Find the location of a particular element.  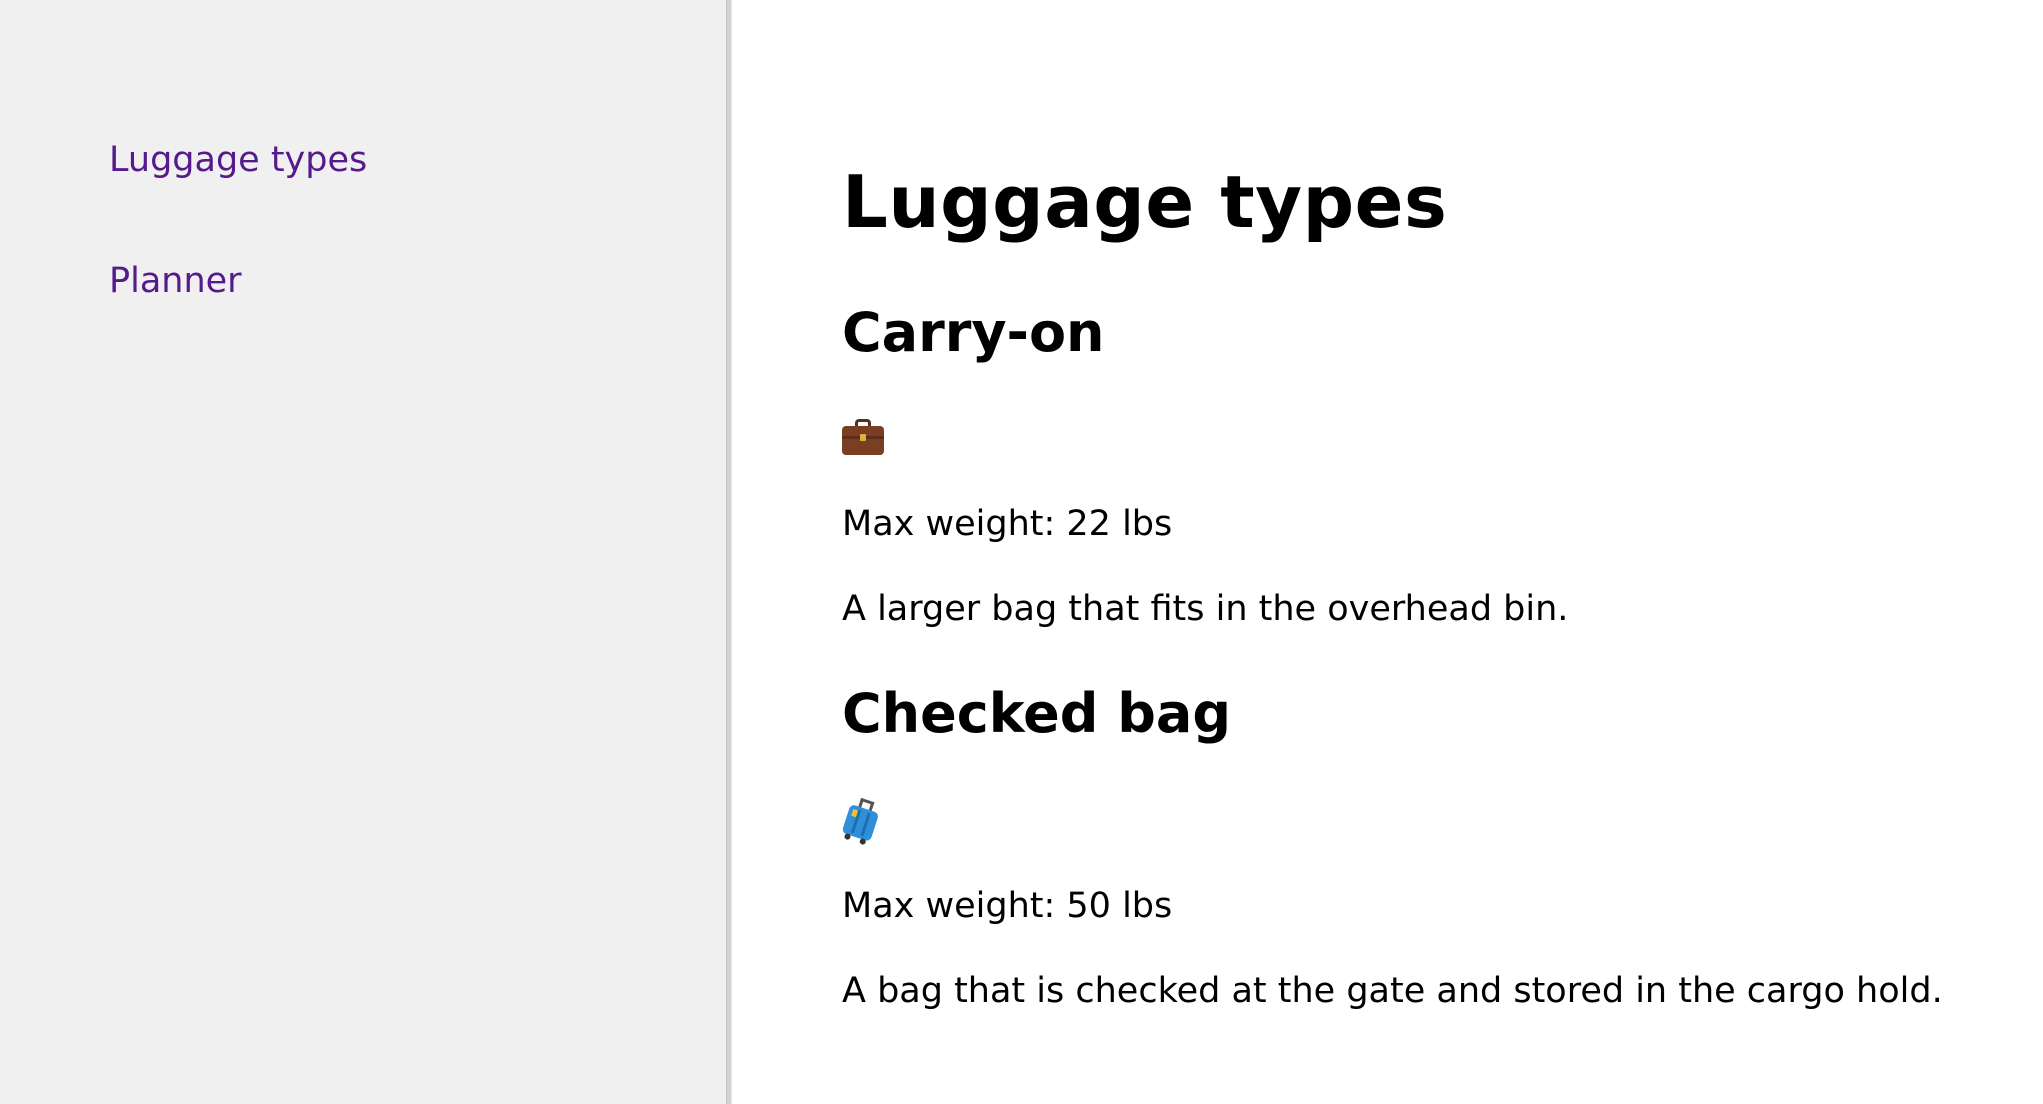

sidebar-nav: Luggage types Planner is located at coordinates (238, 259).